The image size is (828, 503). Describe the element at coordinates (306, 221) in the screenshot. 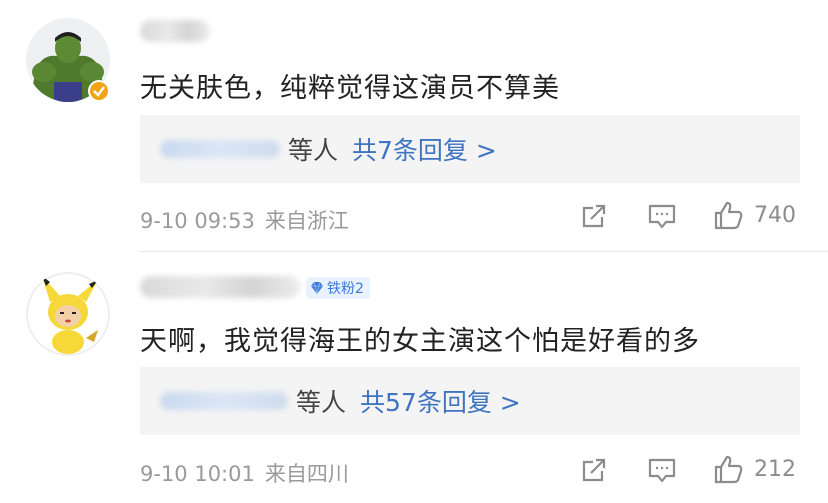

I see `comment-location: 来自浙江` at that location.